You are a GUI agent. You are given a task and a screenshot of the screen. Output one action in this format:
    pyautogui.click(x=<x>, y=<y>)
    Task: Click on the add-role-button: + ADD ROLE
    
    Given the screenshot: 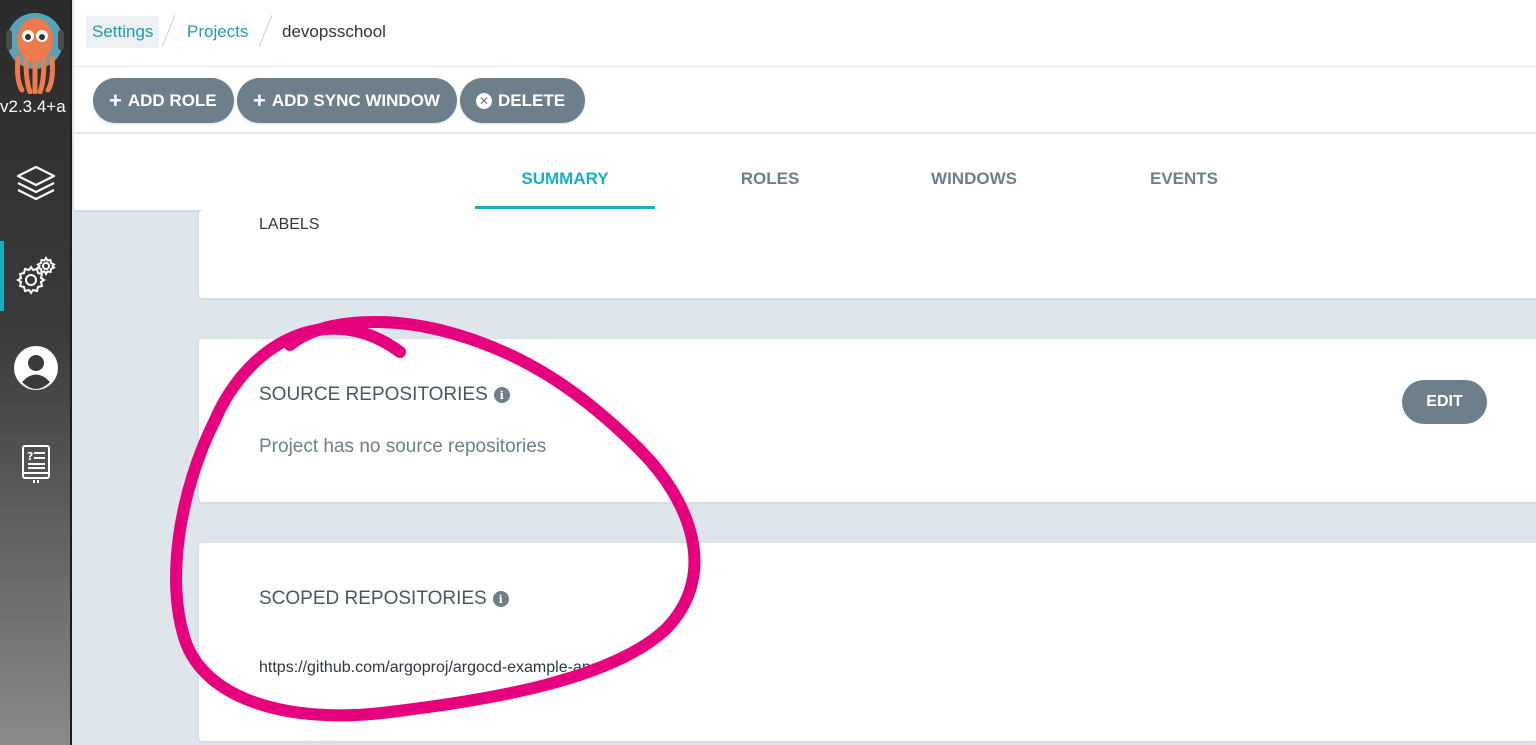 What is the action you would take?
    pyautogui.click(x=163, y=100)
    